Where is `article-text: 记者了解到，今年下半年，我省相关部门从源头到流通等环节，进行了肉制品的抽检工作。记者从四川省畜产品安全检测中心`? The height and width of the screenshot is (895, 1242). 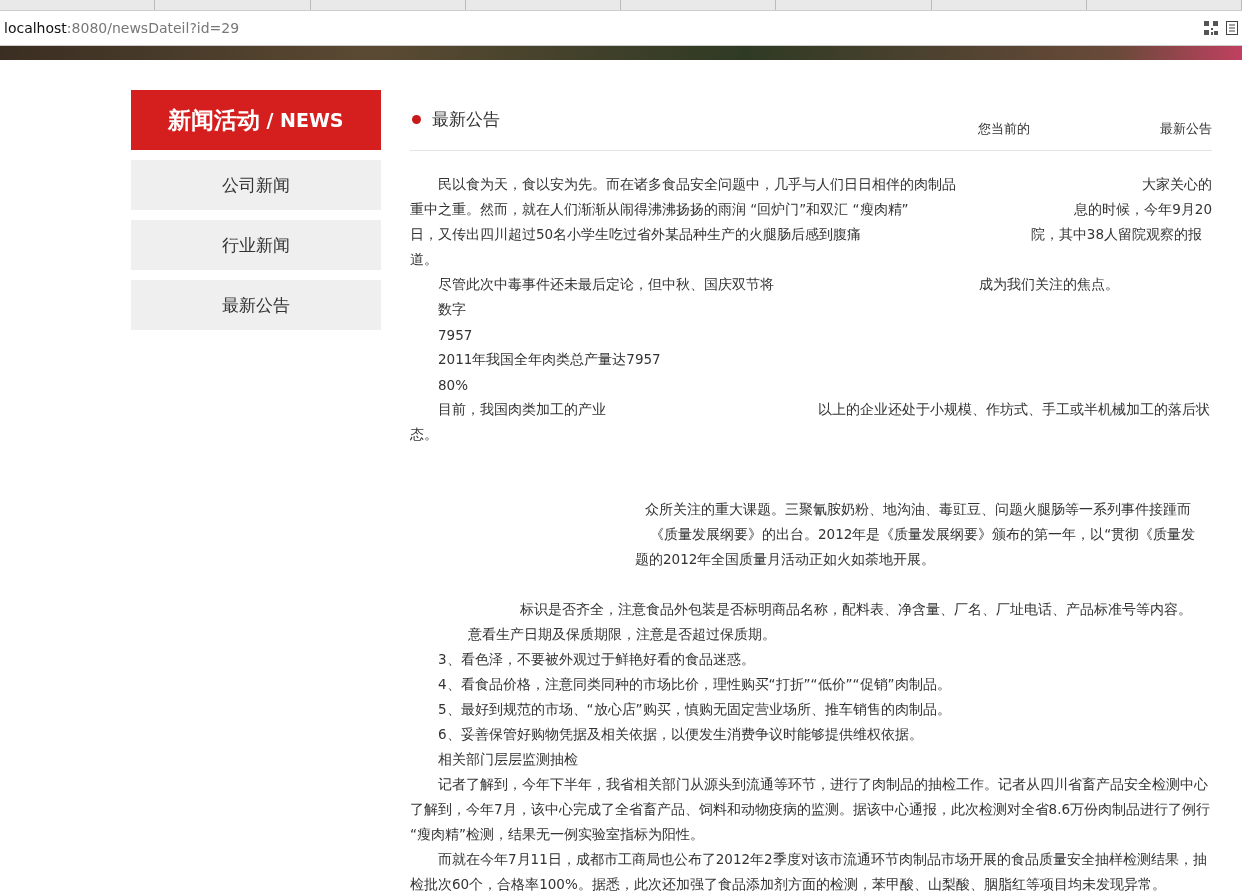
article-text: 记者了解到，今年下半年，我省相关部门从源头到流通等环节，进行了肉制品的抽检工作。记者从四川省畜产品安全检测中心 is located at coordinates (823, 784).